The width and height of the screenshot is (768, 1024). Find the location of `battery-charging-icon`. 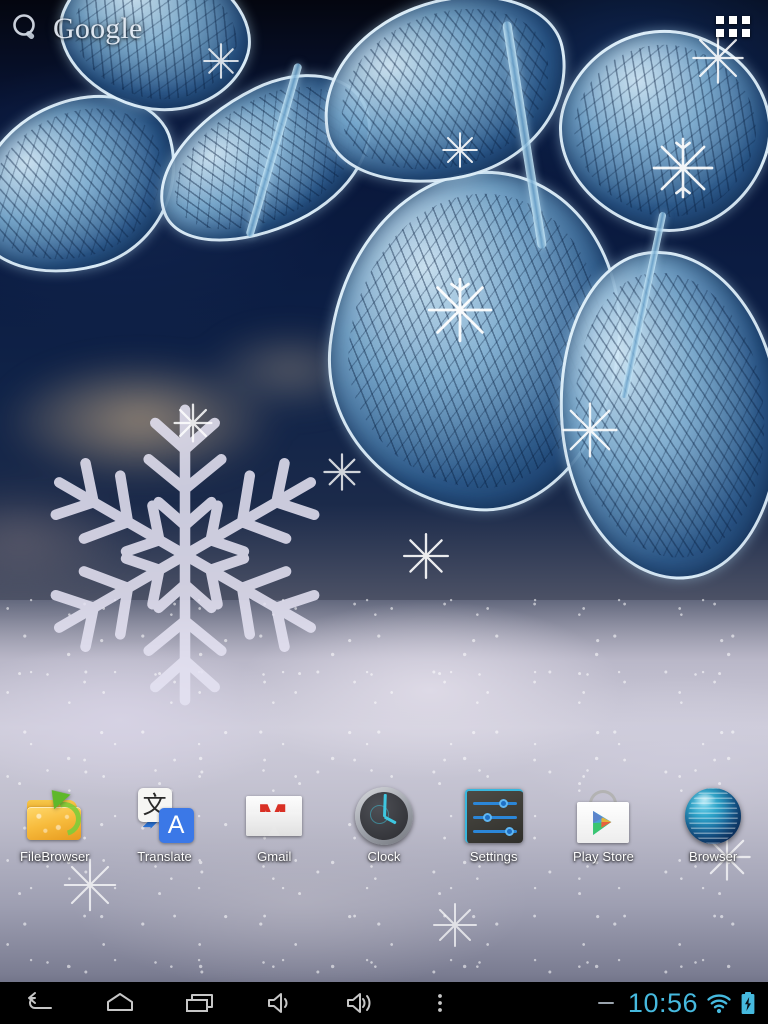

battery-charging-icon is located at coordinates (748, 1003).